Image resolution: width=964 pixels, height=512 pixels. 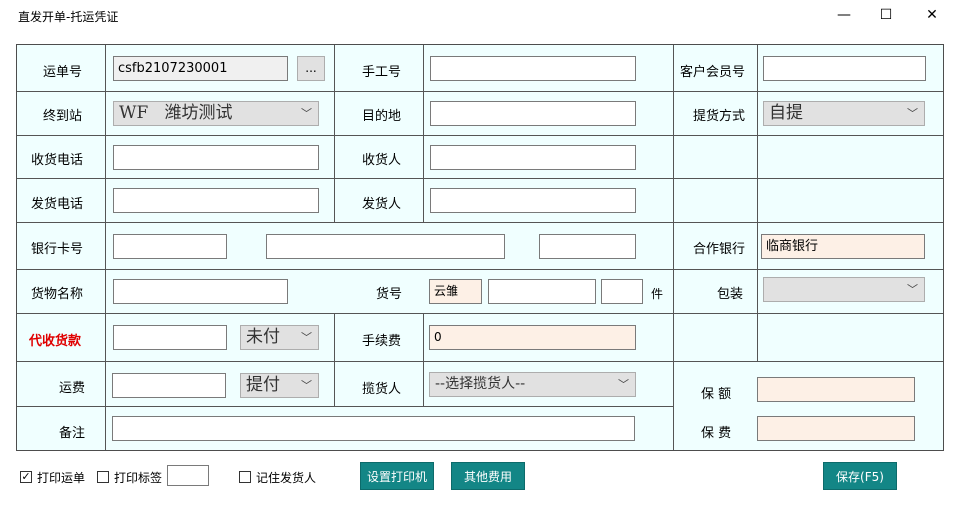 I want to click on close-icon: ✕, so click(x=932, y=15).